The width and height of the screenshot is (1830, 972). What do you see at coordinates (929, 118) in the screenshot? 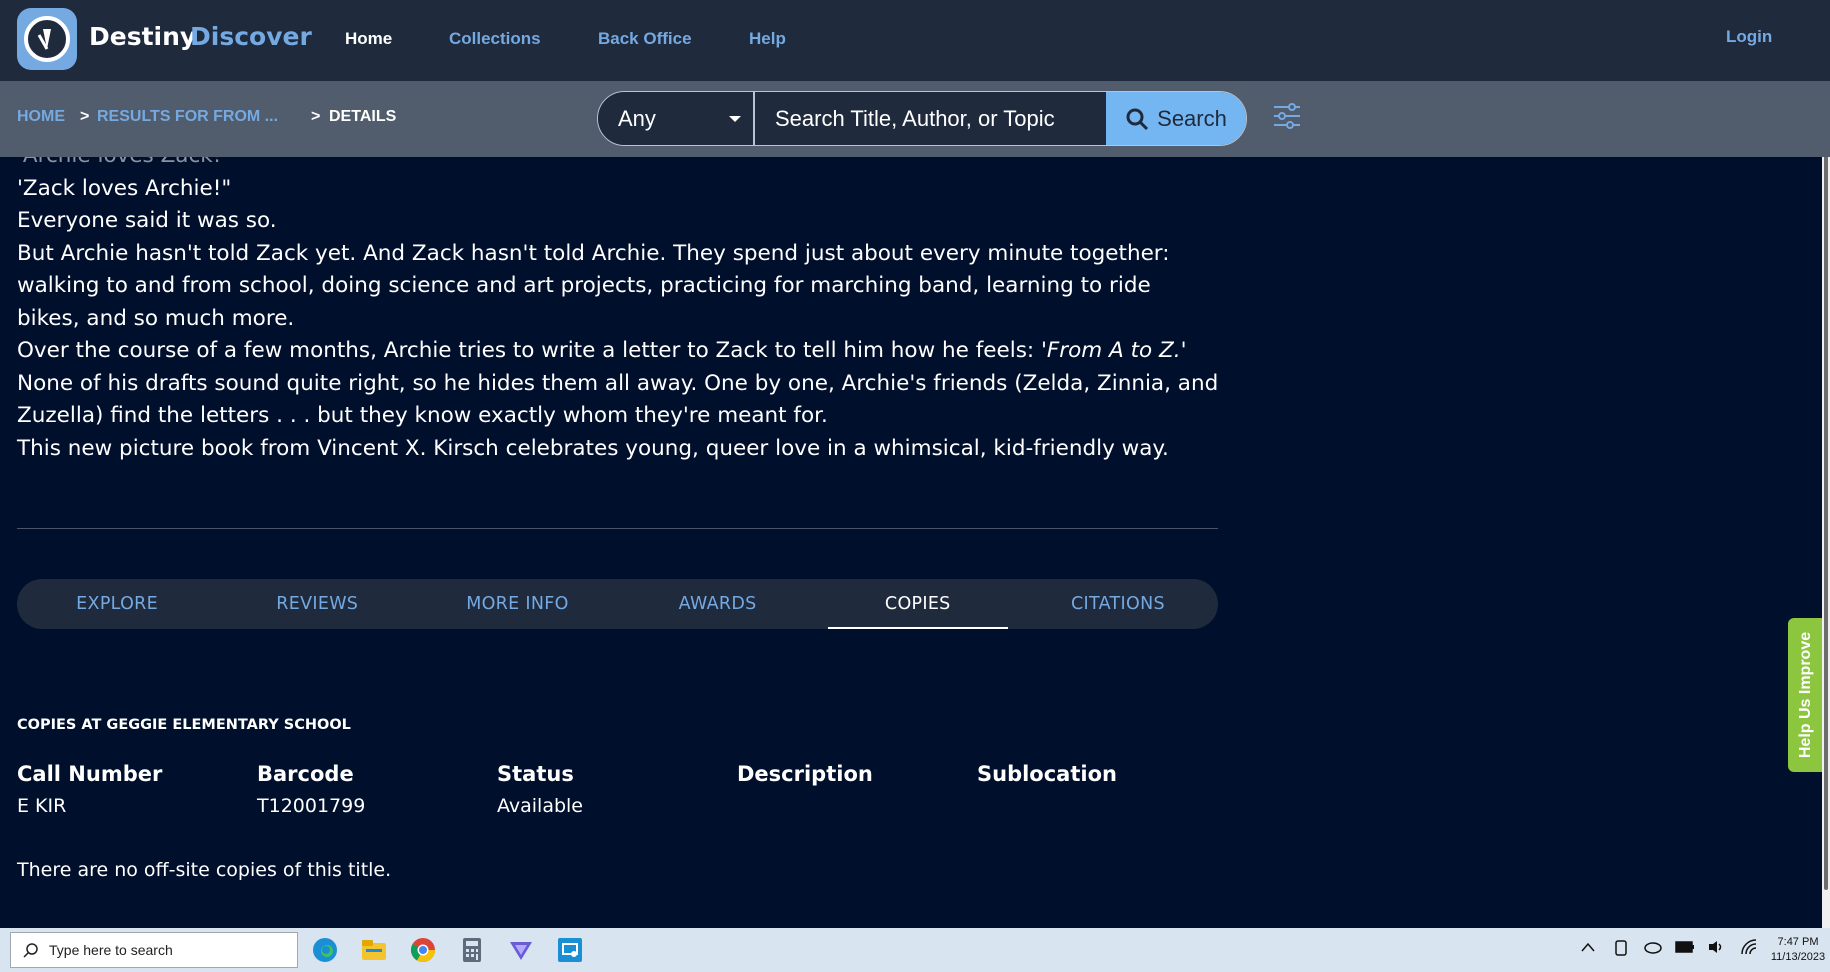
I see `search-input` at bounding box center [929, 118].